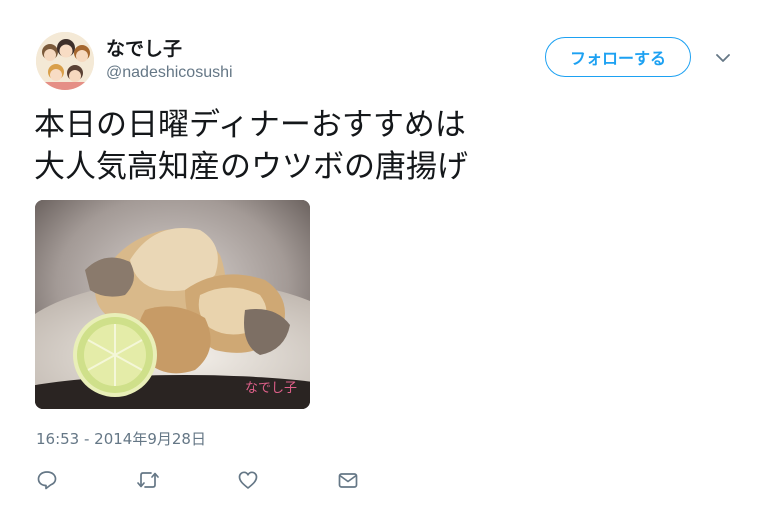 The image size is (769, 528). I want to click on photo-watermark: なでし子, so click(271, 388).